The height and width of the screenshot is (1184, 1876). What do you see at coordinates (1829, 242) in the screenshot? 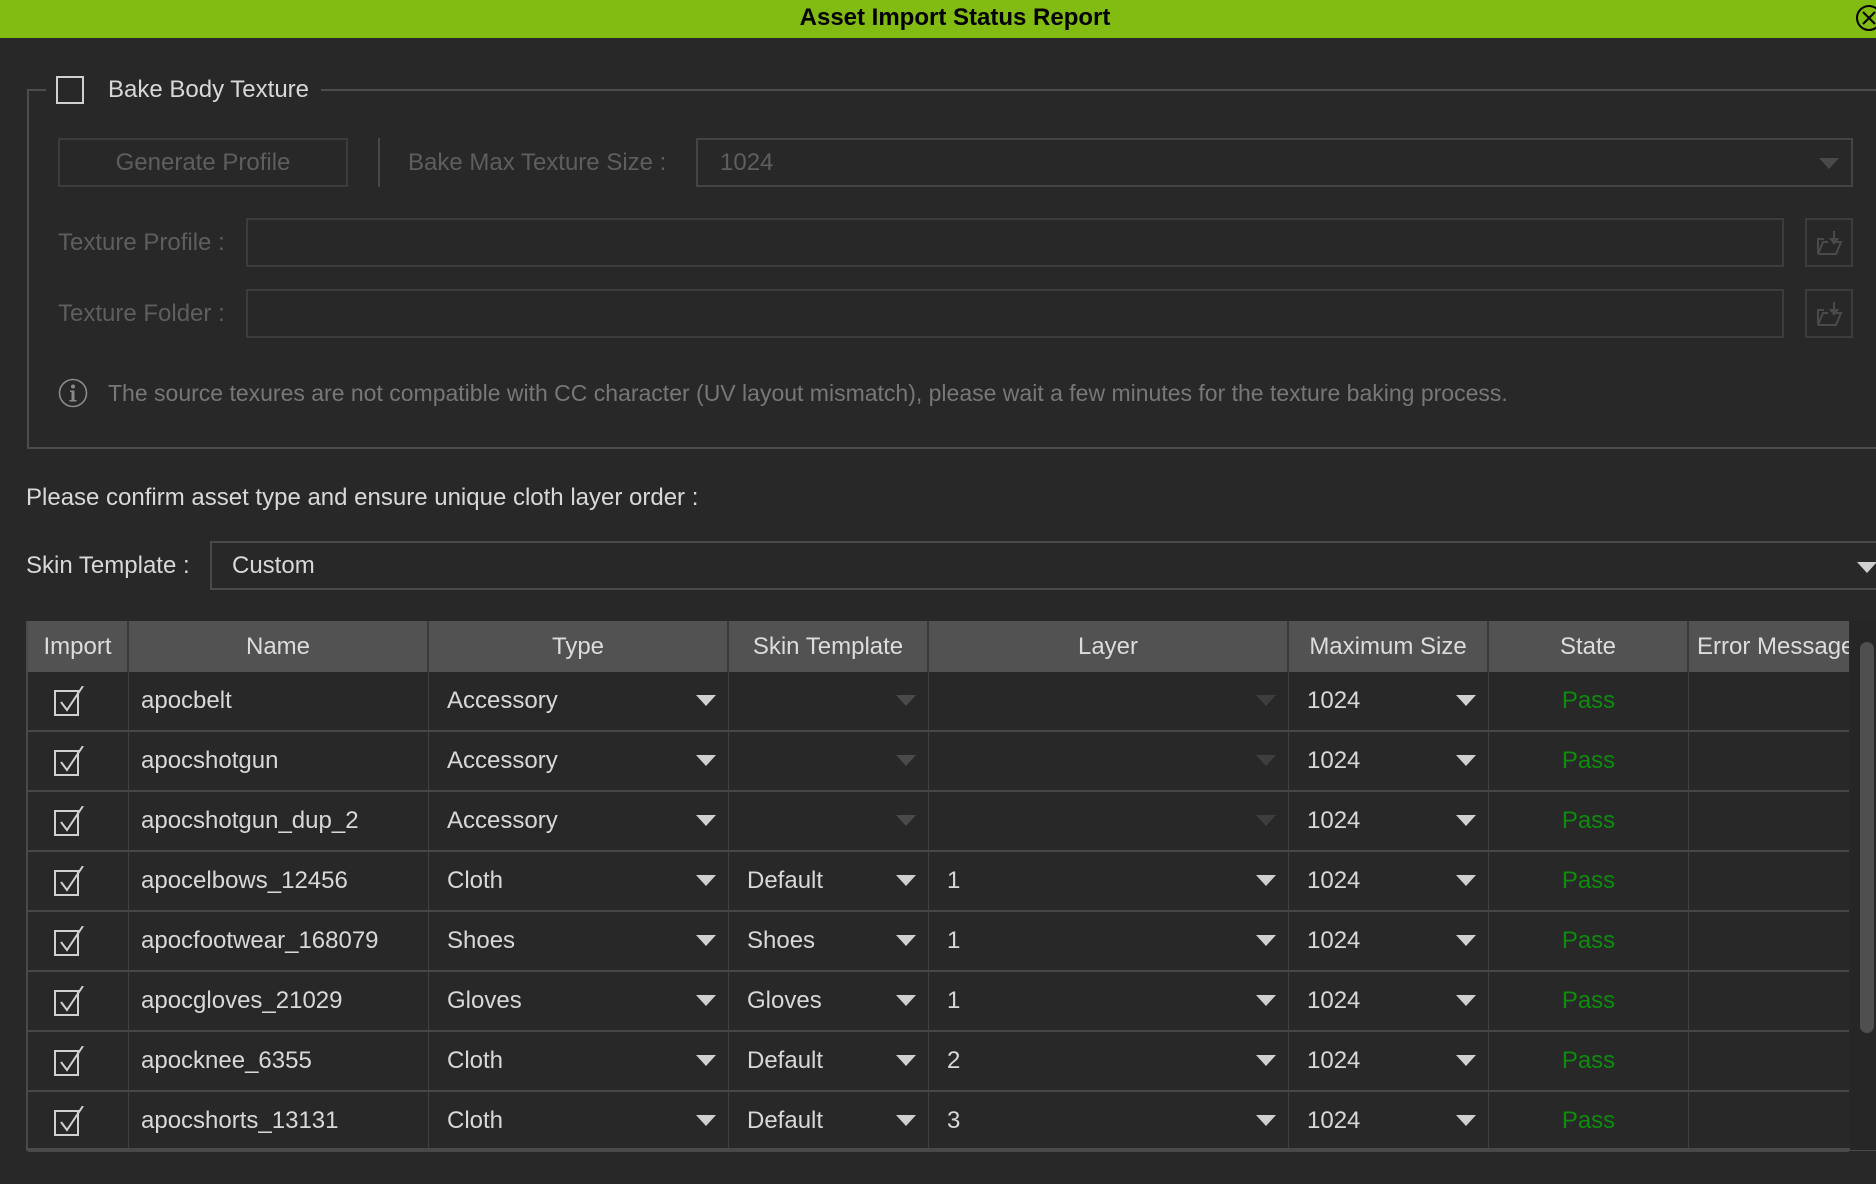
I see `texture-profile-browse-button` at bounding box center [1829, 242].